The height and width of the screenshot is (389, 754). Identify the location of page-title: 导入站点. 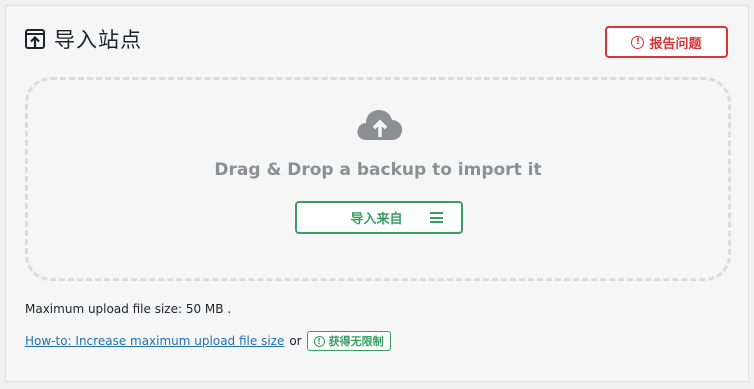
(98, 40).